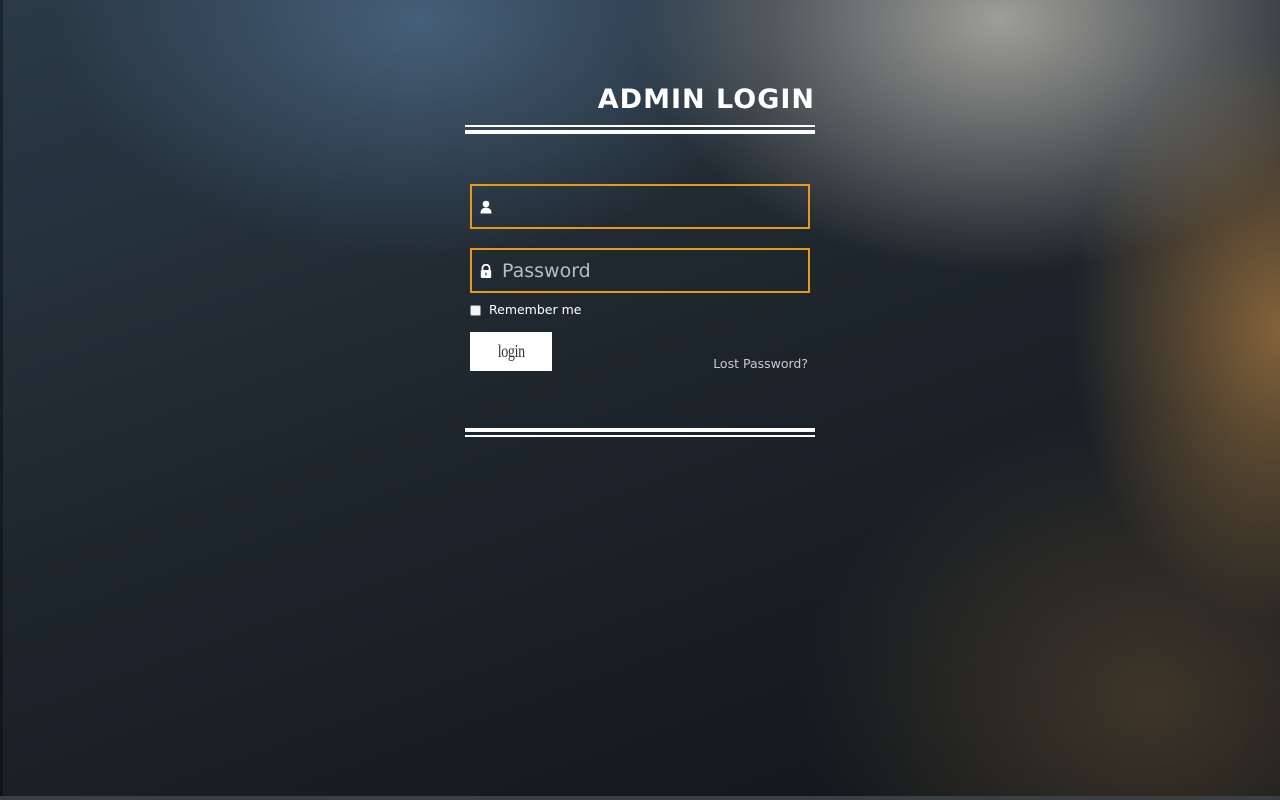  I want to click on user-icon, so click(486, 207).